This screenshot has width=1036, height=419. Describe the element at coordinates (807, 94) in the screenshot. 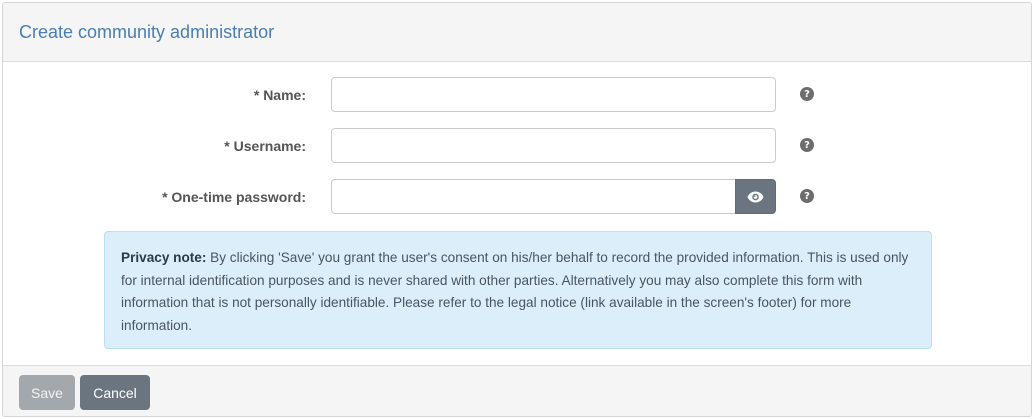

I see `name-help-icon: ?` at that location.